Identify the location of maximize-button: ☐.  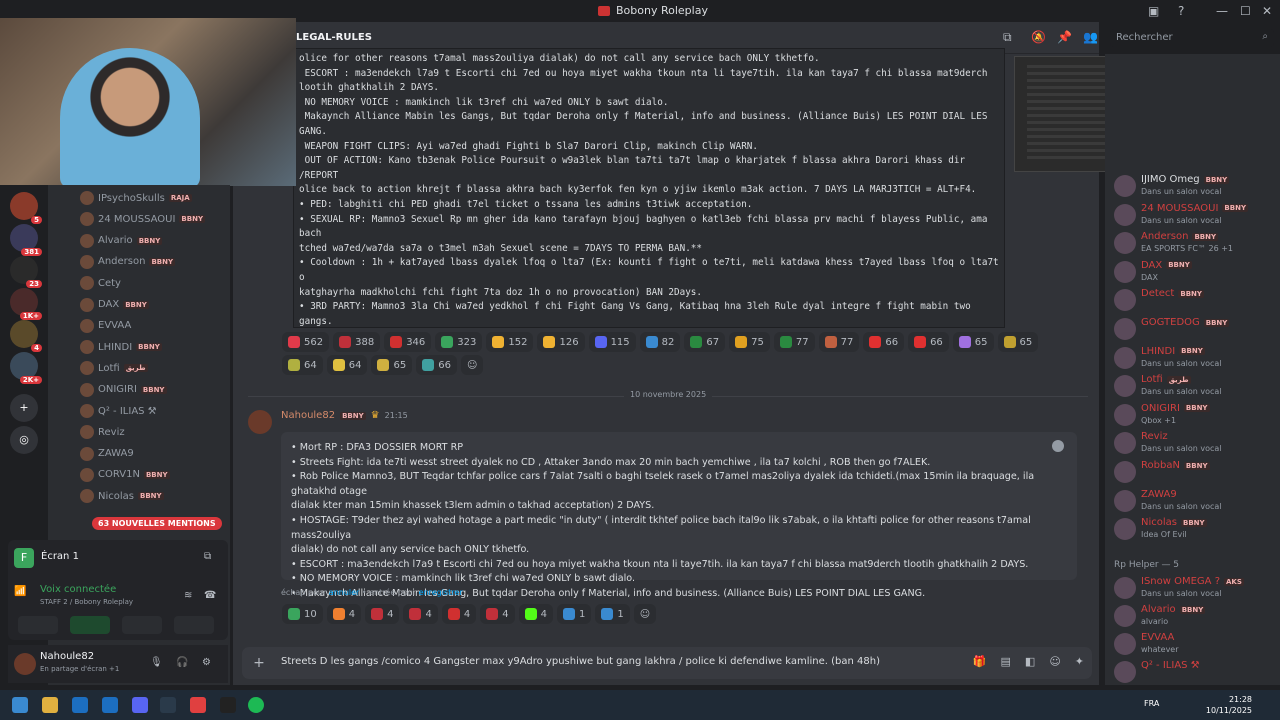
(1245, 11).